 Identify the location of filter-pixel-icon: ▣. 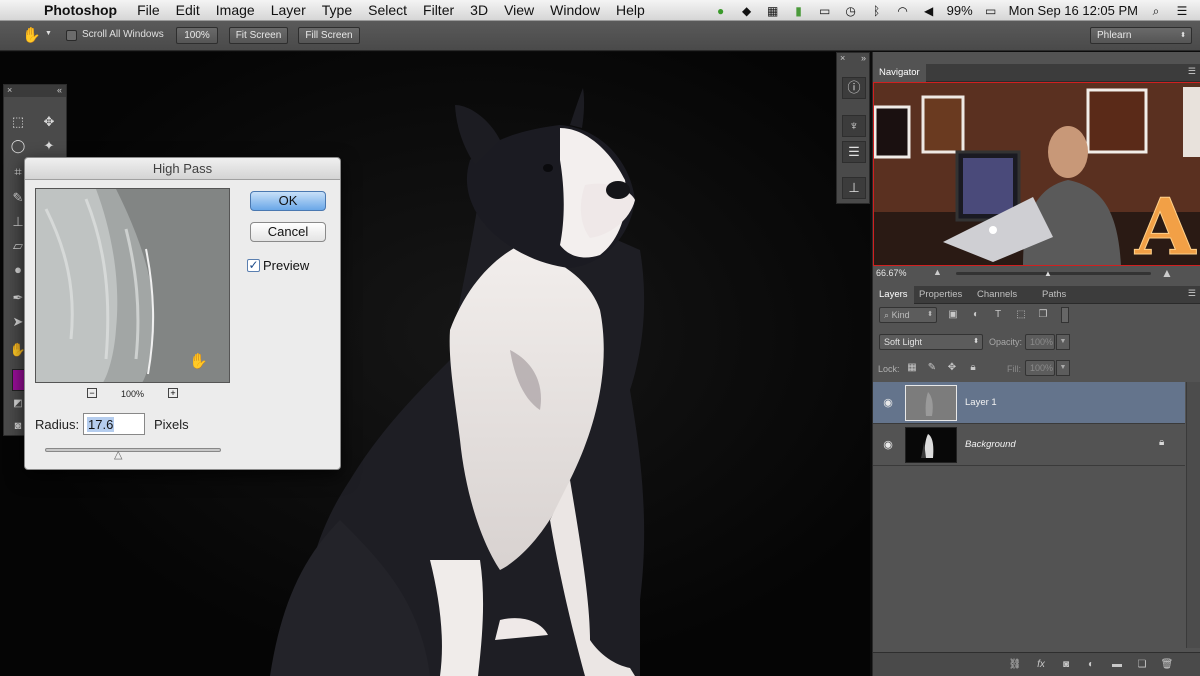
(953, 315).